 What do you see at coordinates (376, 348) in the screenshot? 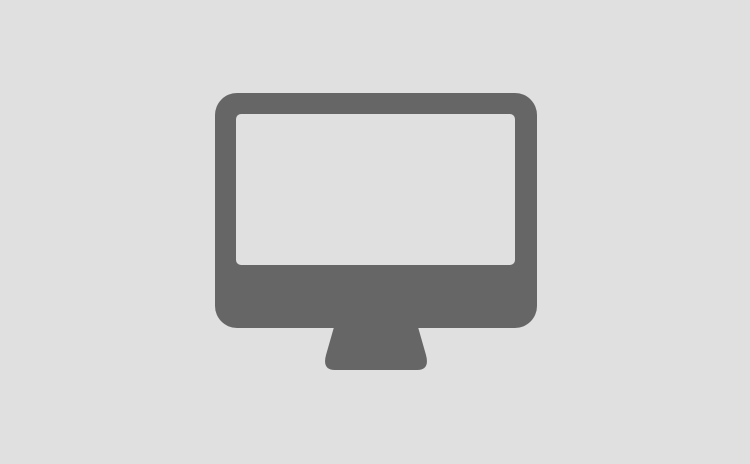
I see `monitor-stand` at bounding box center [376, 348].